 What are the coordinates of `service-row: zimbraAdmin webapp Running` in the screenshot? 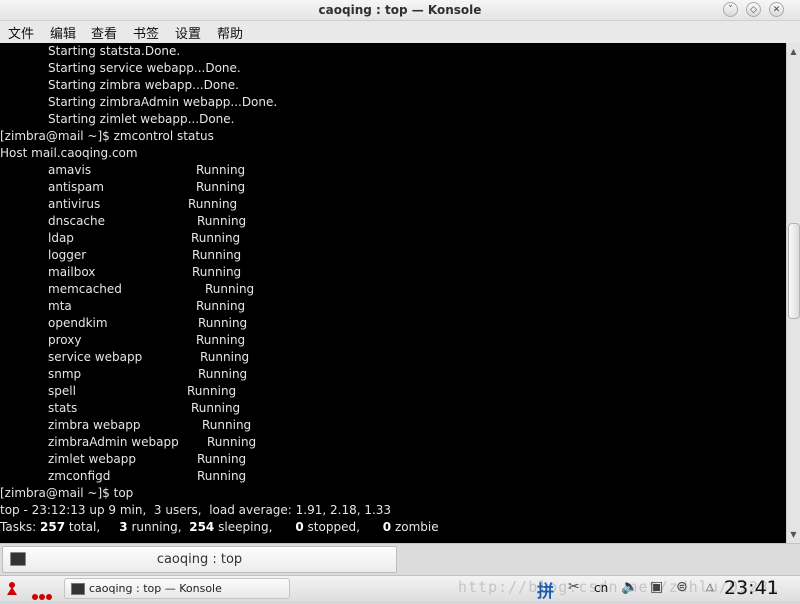 It's located at (393, 442).